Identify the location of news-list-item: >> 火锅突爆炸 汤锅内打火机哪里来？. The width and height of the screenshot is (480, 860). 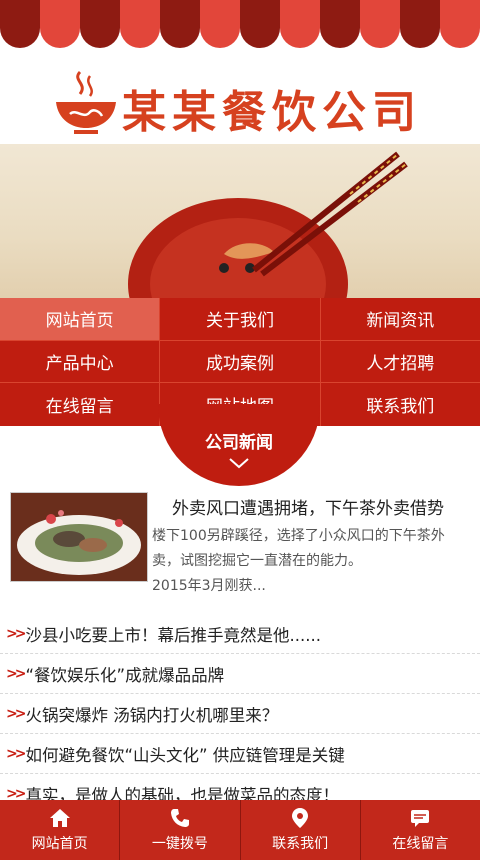
(240, 714).